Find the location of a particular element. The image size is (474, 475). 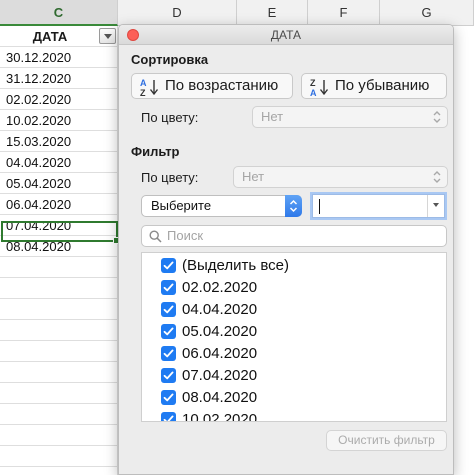

active-cell is located at coordinates (60, 232).